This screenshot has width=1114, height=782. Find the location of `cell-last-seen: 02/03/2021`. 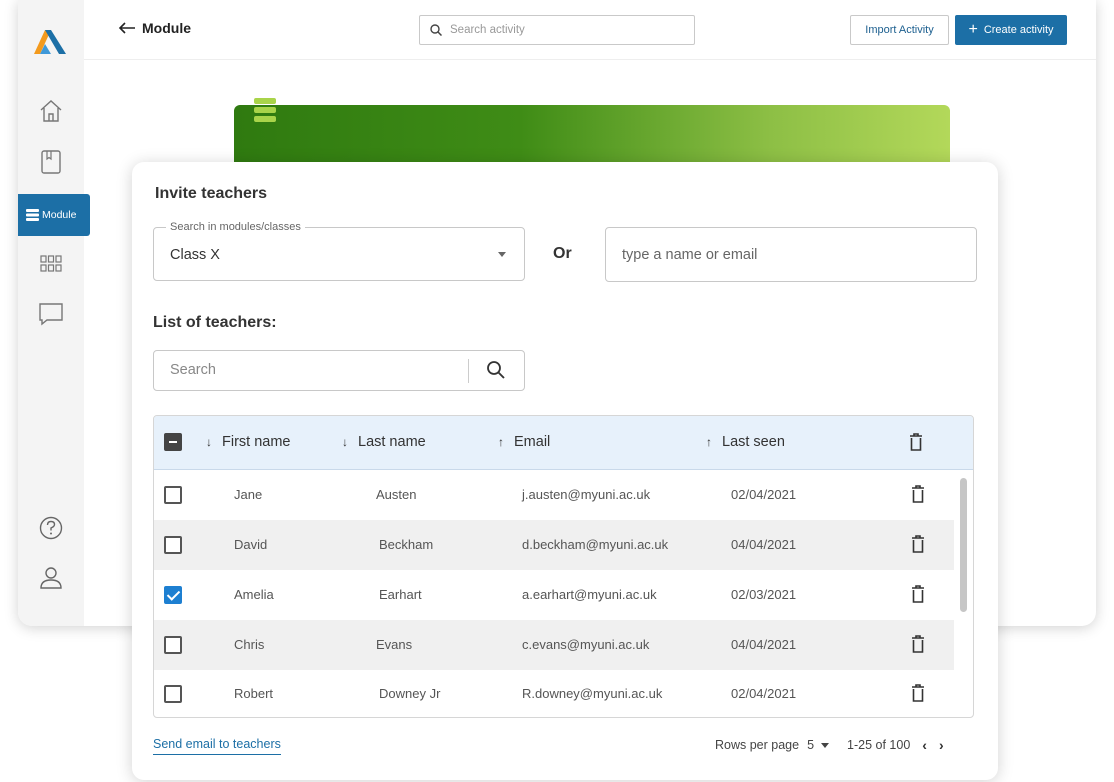

cell-last-seen: 02/03/2021 is located at coordinates (764, 594).